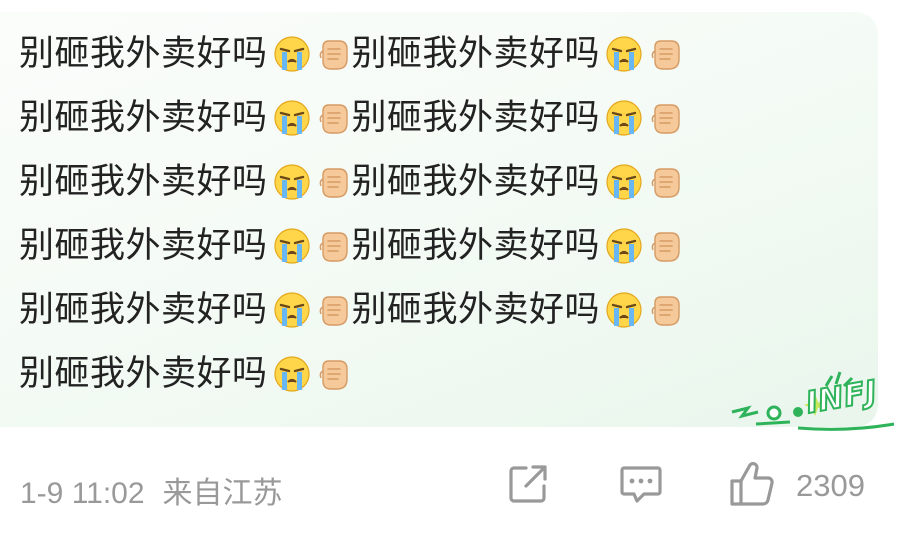 This screenshot has height=538, width=912. What do you see at coordinates (222, 493) in the screenshot?
I see `comment-source: 来自江苏` at bounding box center [222, 493].